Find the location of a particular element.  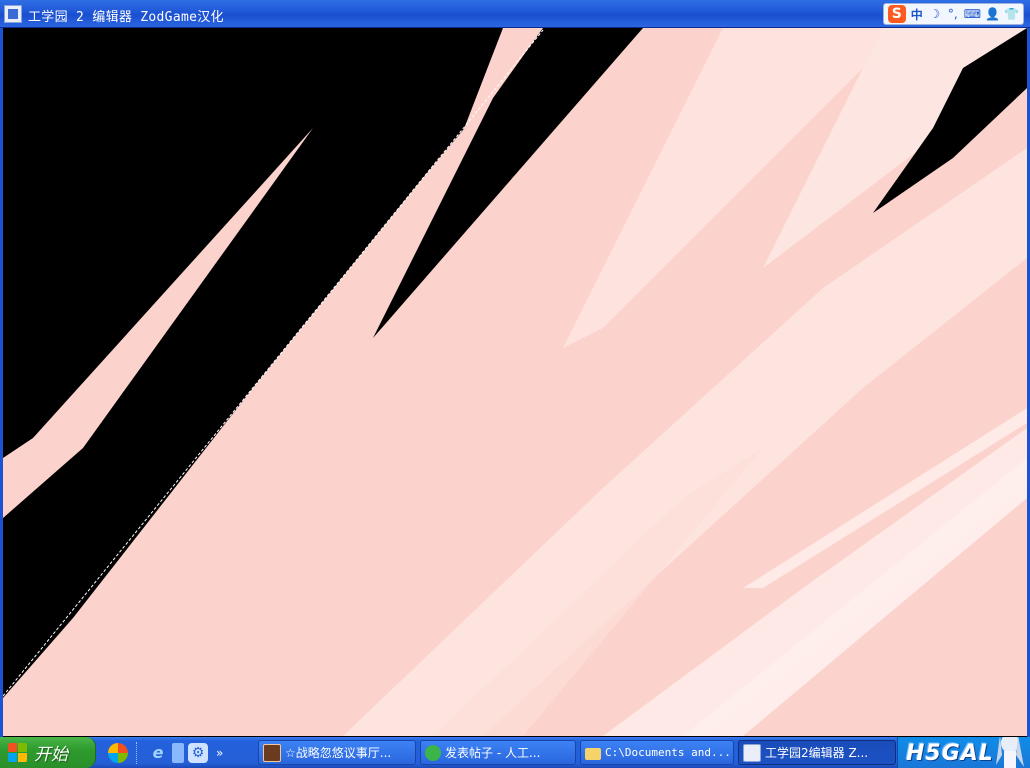

ime-keyboard-icon: ⌨ is located at coordinates (972, 14).